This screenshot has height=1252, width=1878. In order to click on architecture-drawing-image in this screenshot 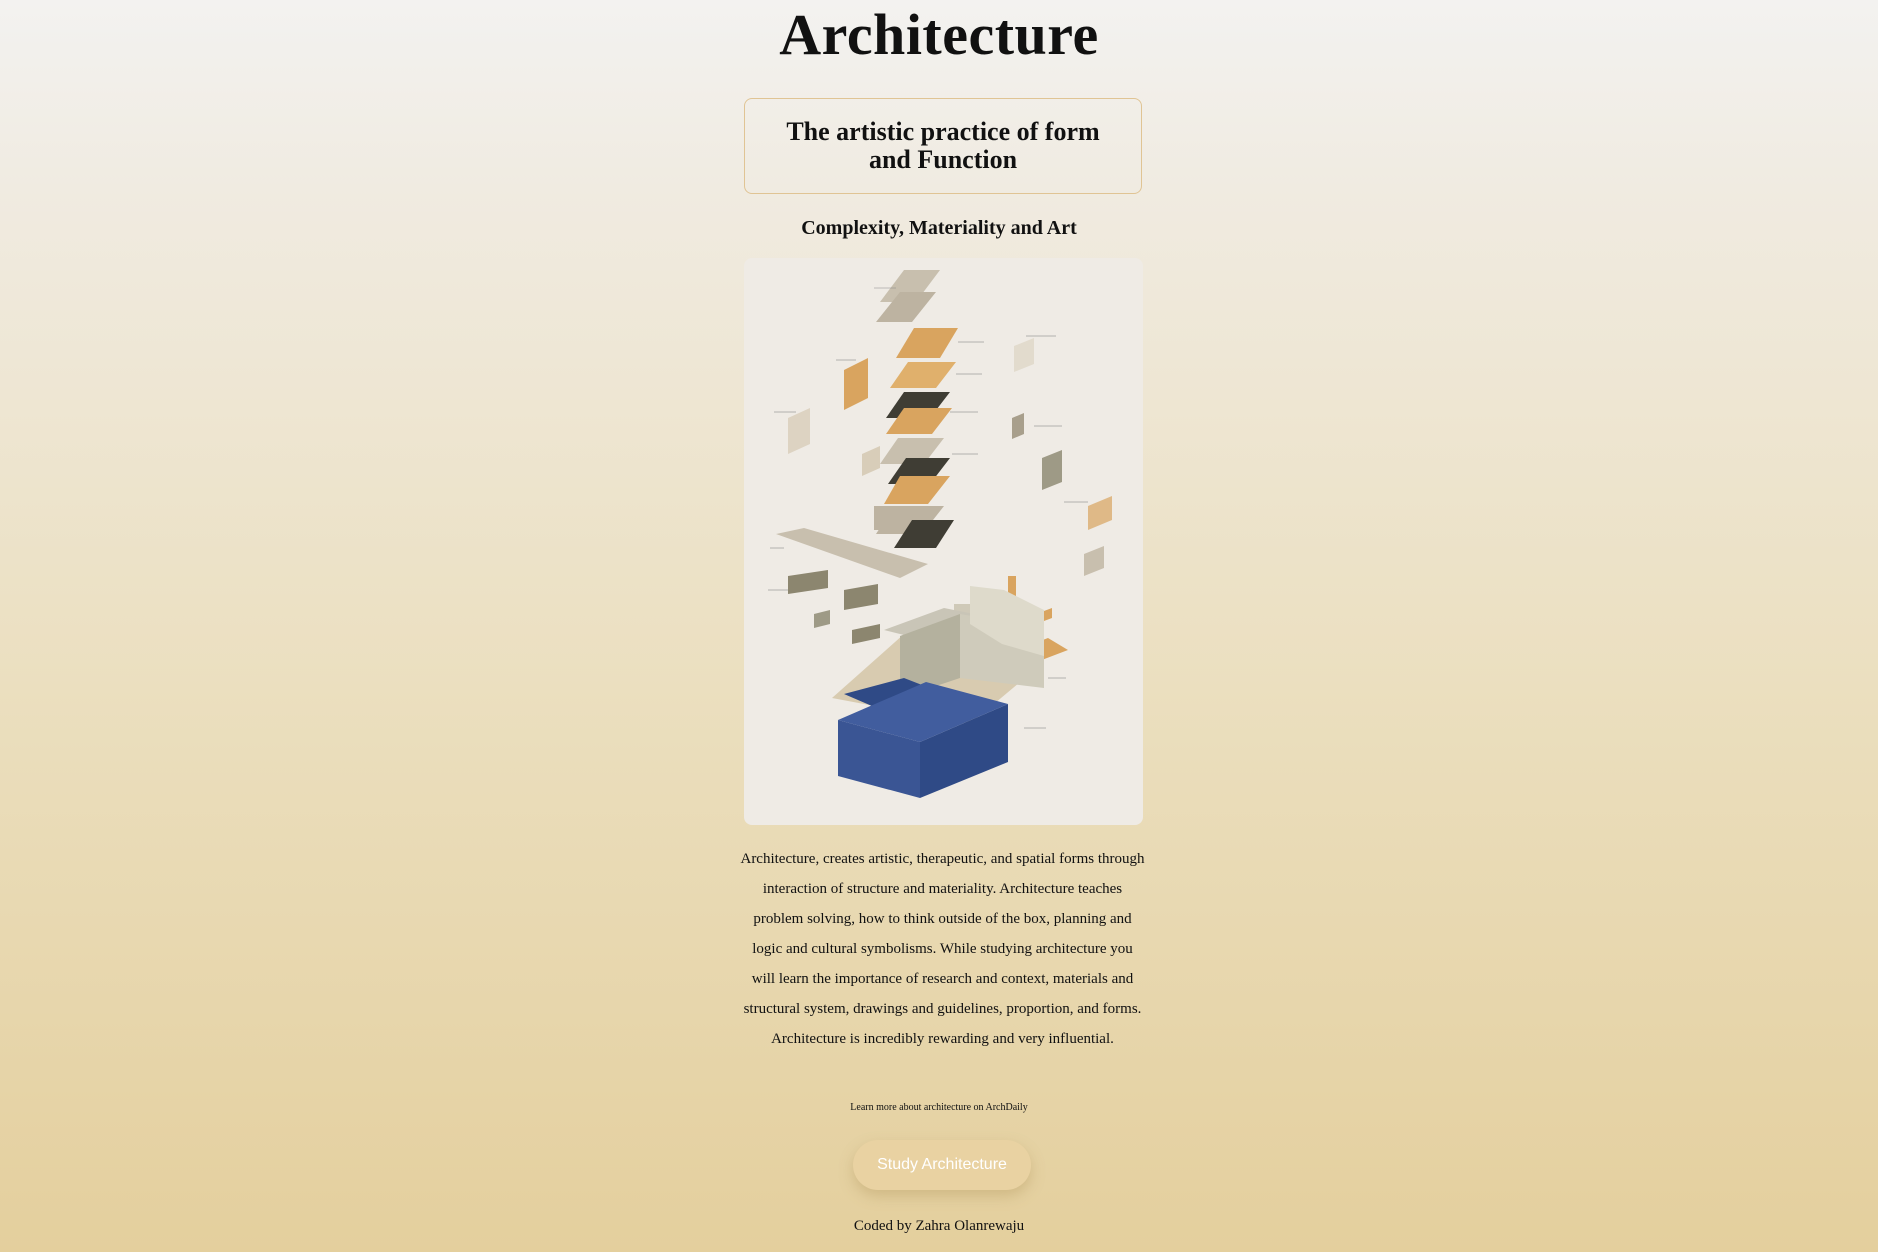, I will do `click(943, 541)`.